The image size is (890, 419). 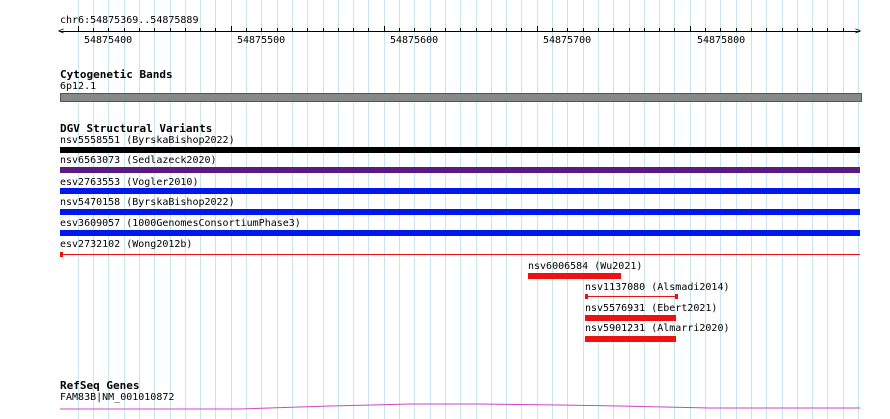 What do you see at coordinates (858, 31) in the screenshot?
I see `ruler-right-arrow: >` at bounding box center [858, 31].